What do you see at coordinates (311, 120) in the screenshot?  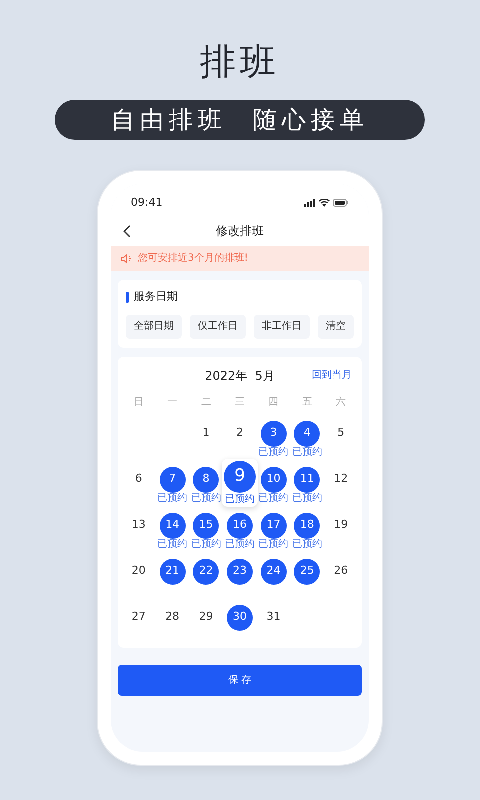 I see `slogan-text: 随心接单` at bounding box center [311, 120].